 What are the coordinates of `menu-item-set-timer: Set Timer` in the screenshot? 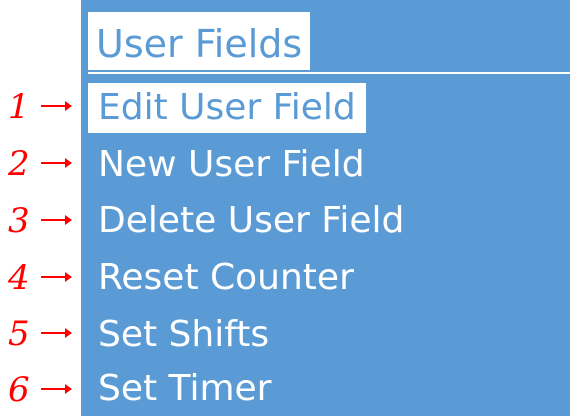 It's located at (184, 389).